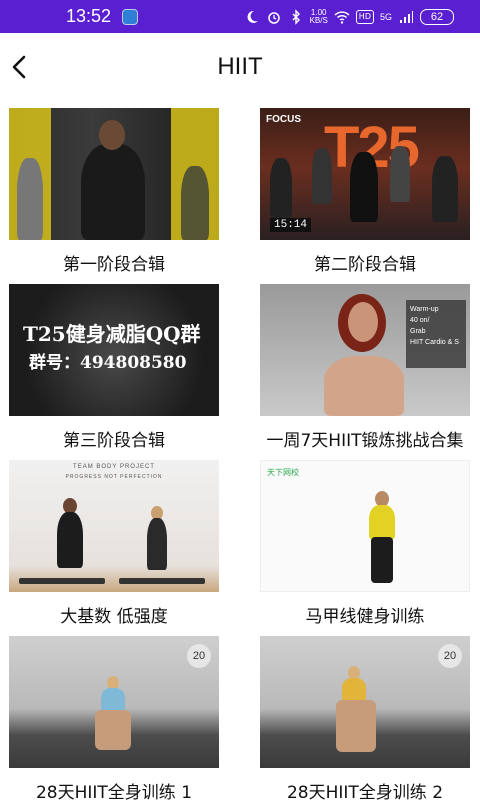 The image size is (480, 800). Describe the element at coordinates (418, 331) in the screenshot. I see `checklist-item: Grab` at that location.